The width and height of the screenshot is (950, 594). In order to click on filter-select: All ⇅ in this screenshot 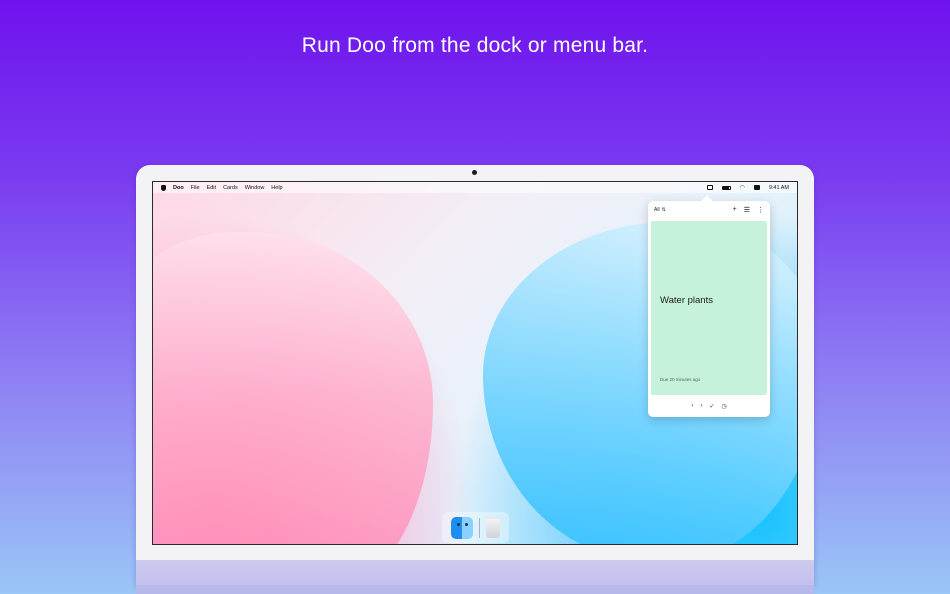, I will do `click(660, 210)`.